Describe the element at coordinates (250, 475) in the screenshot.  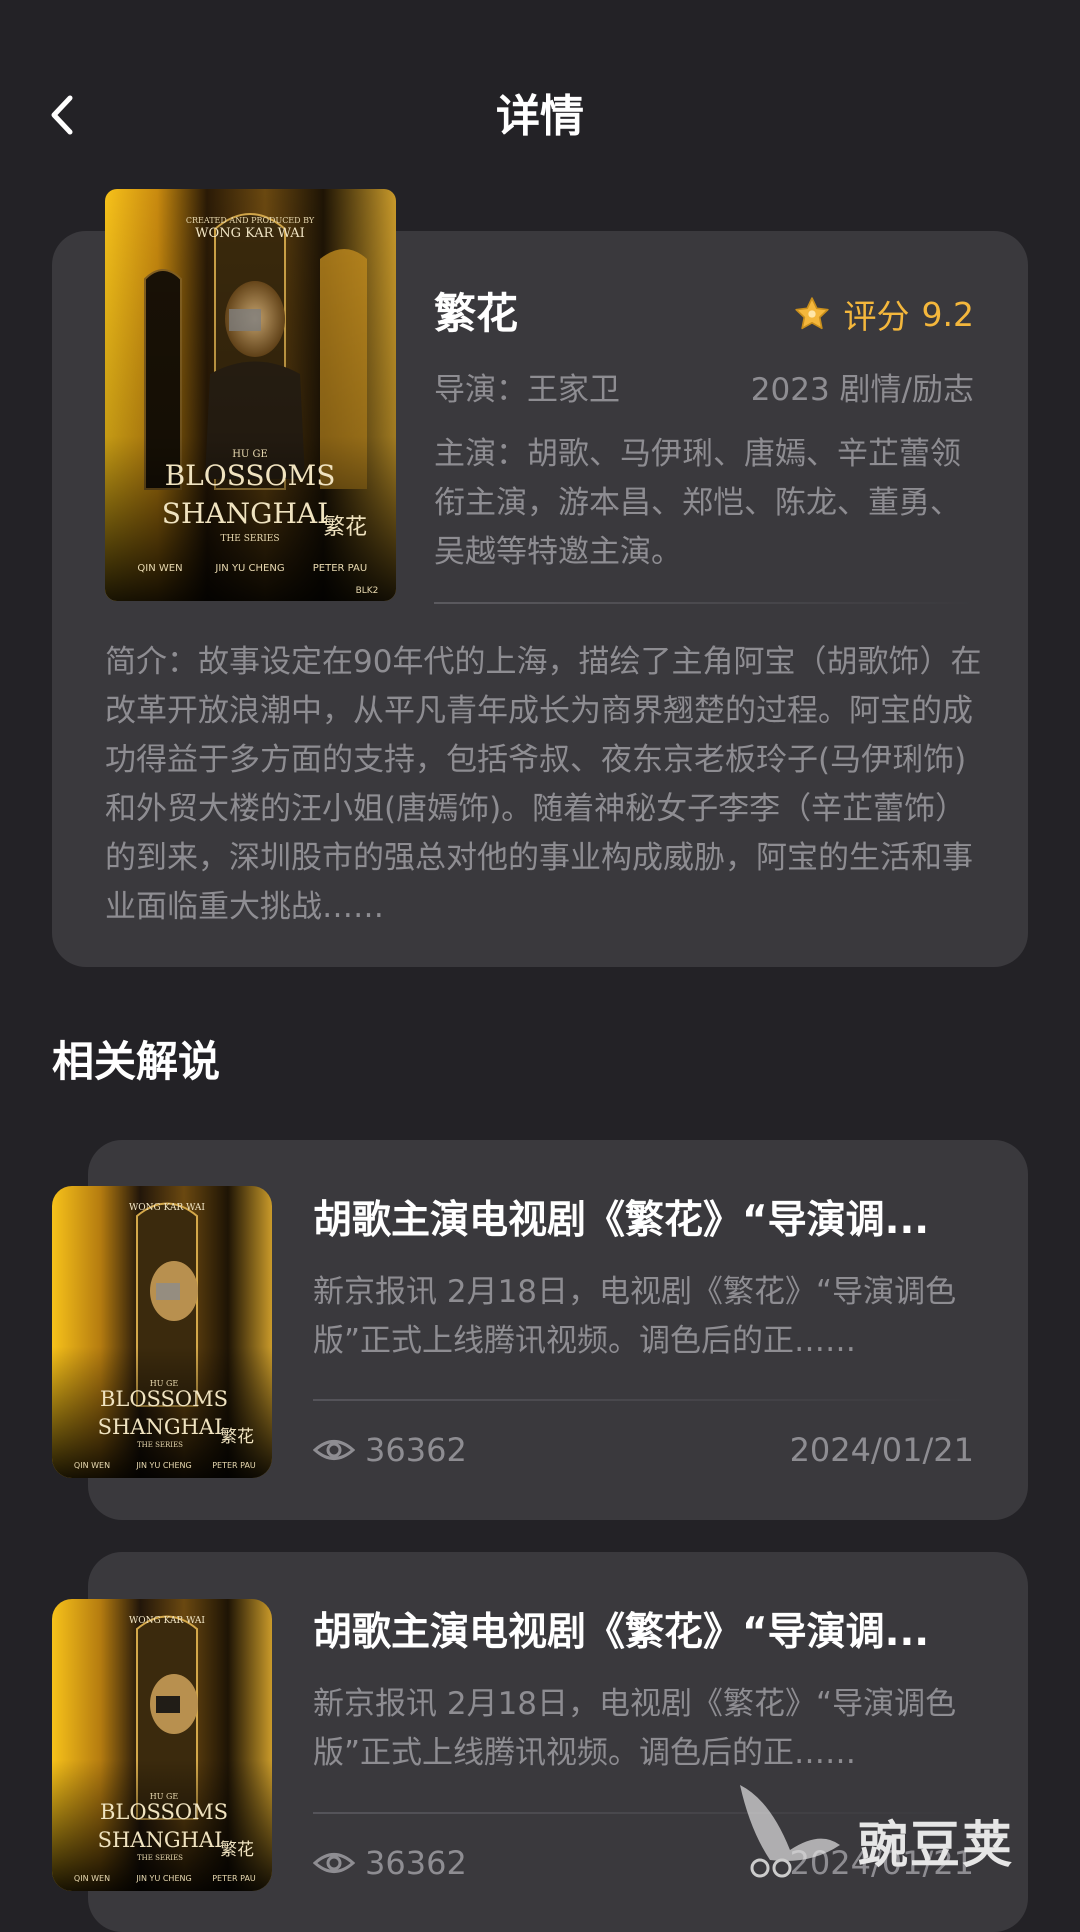
I see `poster-title-line1: BLOSSOMS` at that location.